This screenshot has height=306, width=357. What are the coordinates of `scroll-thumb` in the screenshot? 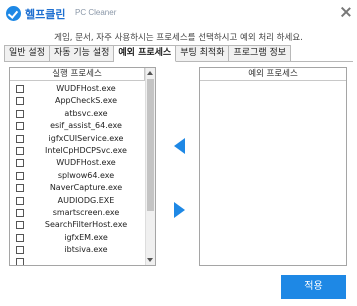 It's located at (150, 145).